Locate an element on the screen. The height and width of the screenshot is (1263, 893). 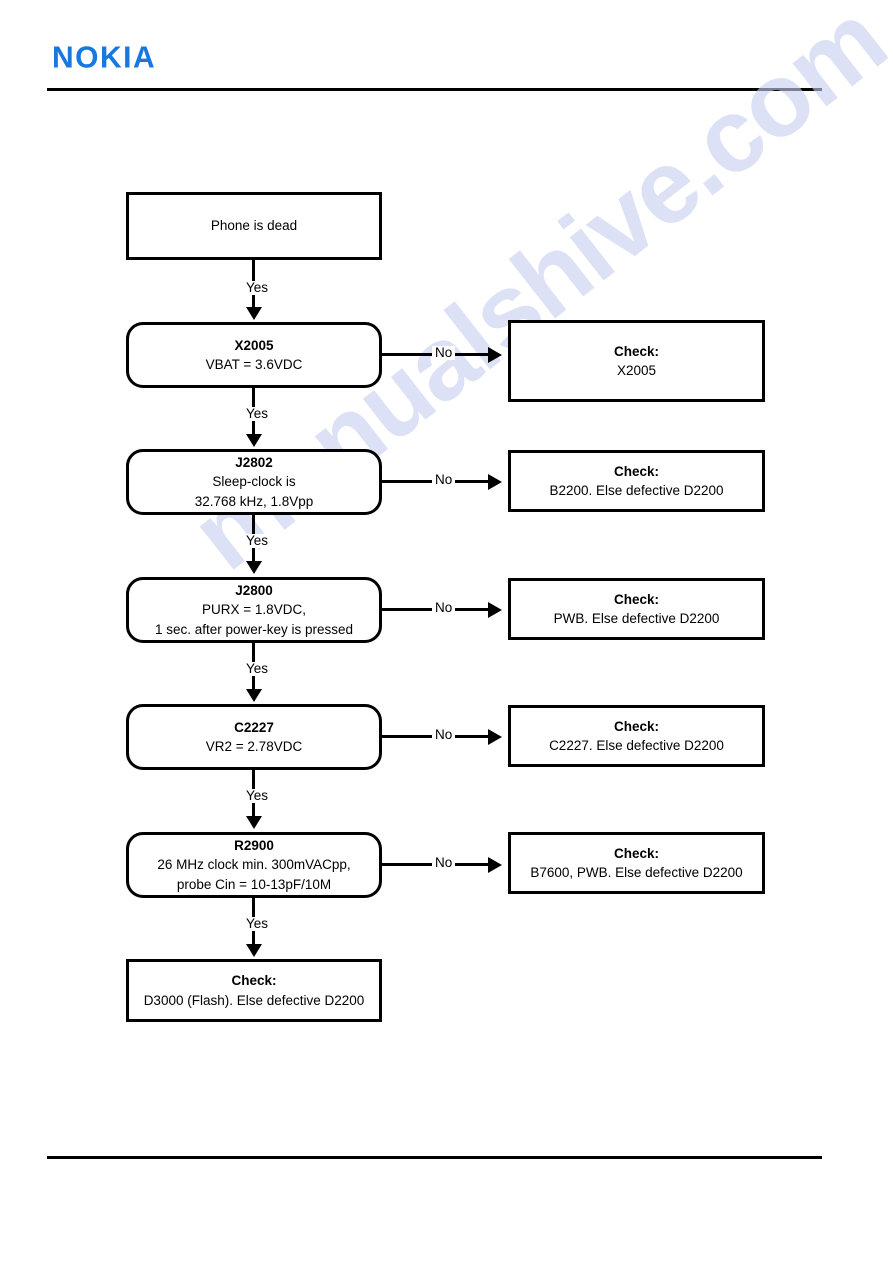
flow-node-r2900-line-1: 26 MHz clock min. 300mVACpp, is located at coordinates (254, 865).